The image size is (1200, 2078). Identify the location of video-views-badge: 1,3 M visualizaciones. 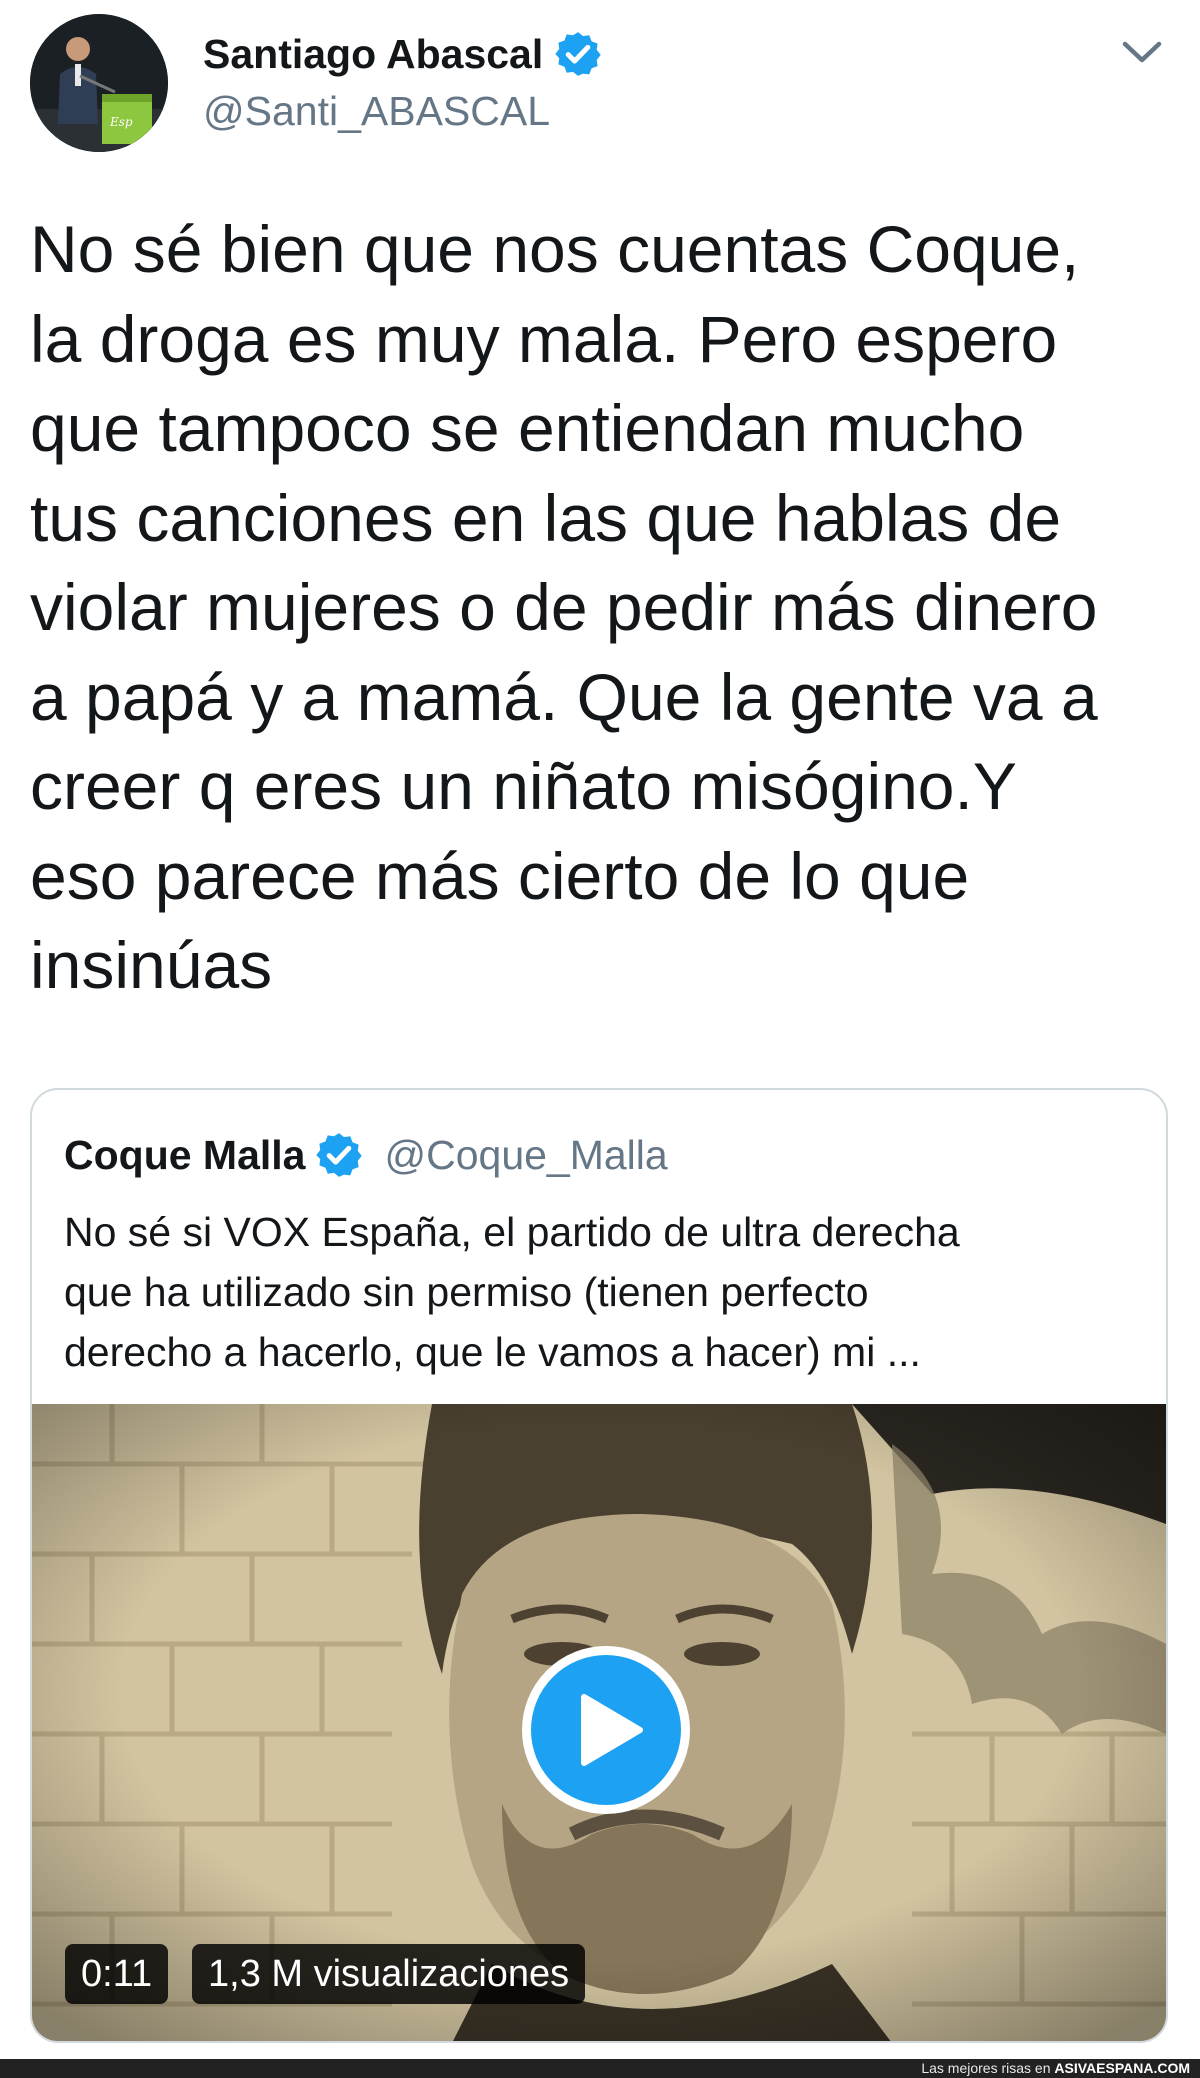
(389, 1974).